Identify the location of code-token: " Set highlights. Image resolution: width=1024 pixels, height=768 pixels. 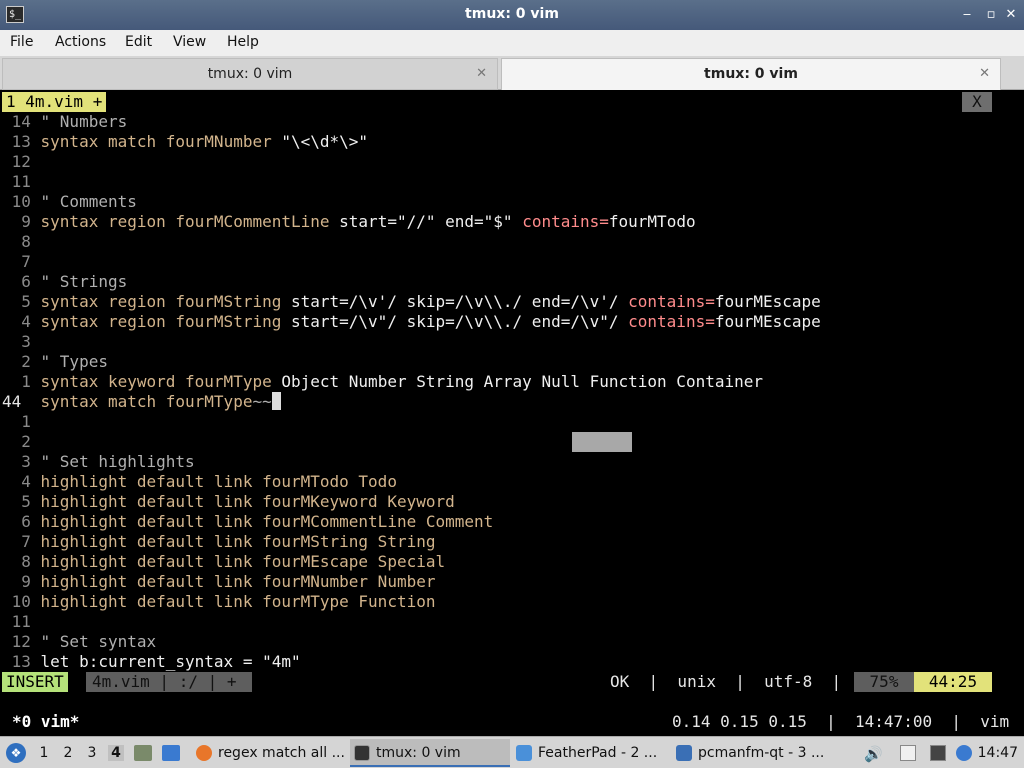
(117, 461).